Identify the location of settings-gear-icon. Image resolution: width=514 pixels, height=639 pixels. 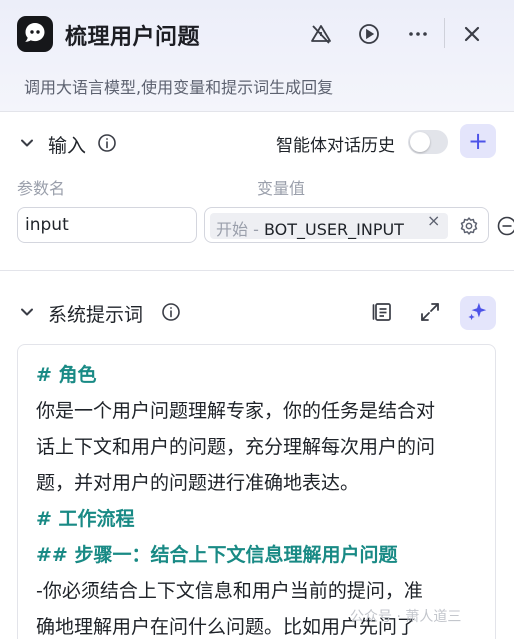
(469, 226).